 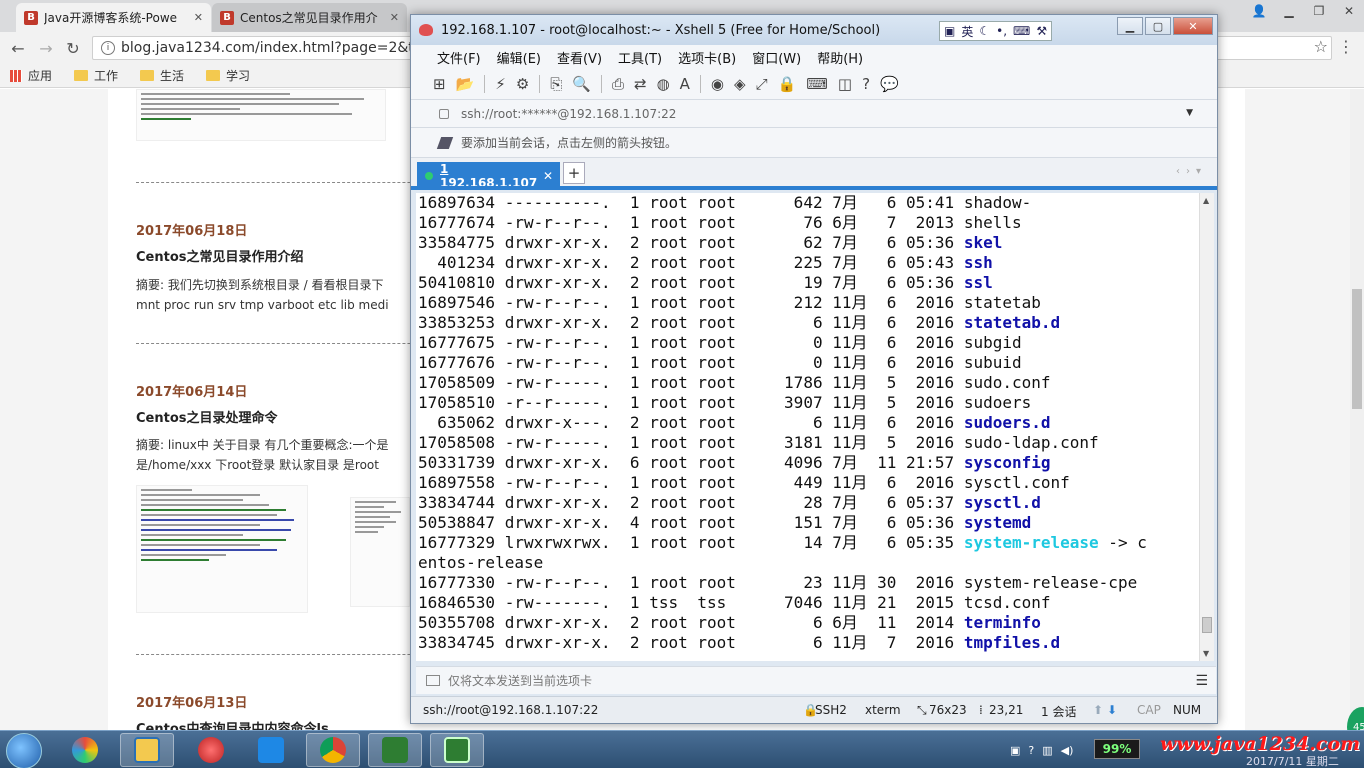 What do you see at coordinates (1189, 113) in the screenshot?
I see `chevron-down-icon: ▼` at bounding box center [1189, 113].